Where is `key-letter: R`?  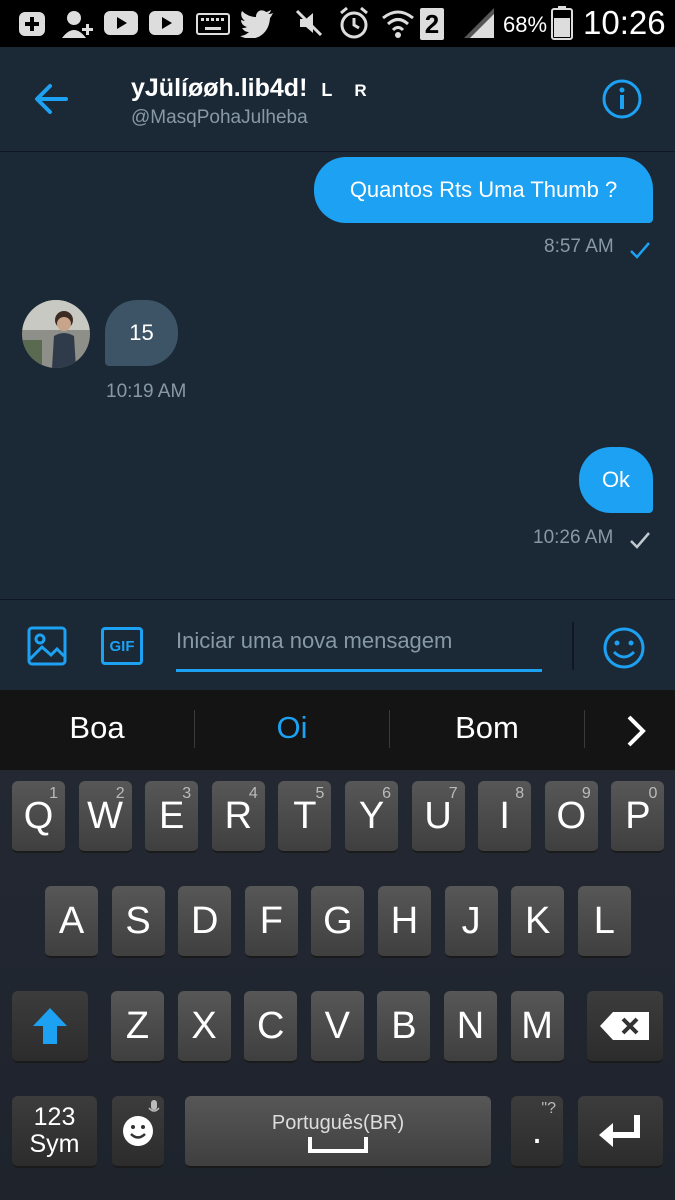 key-letter: R is located at coordinates (238, 815).